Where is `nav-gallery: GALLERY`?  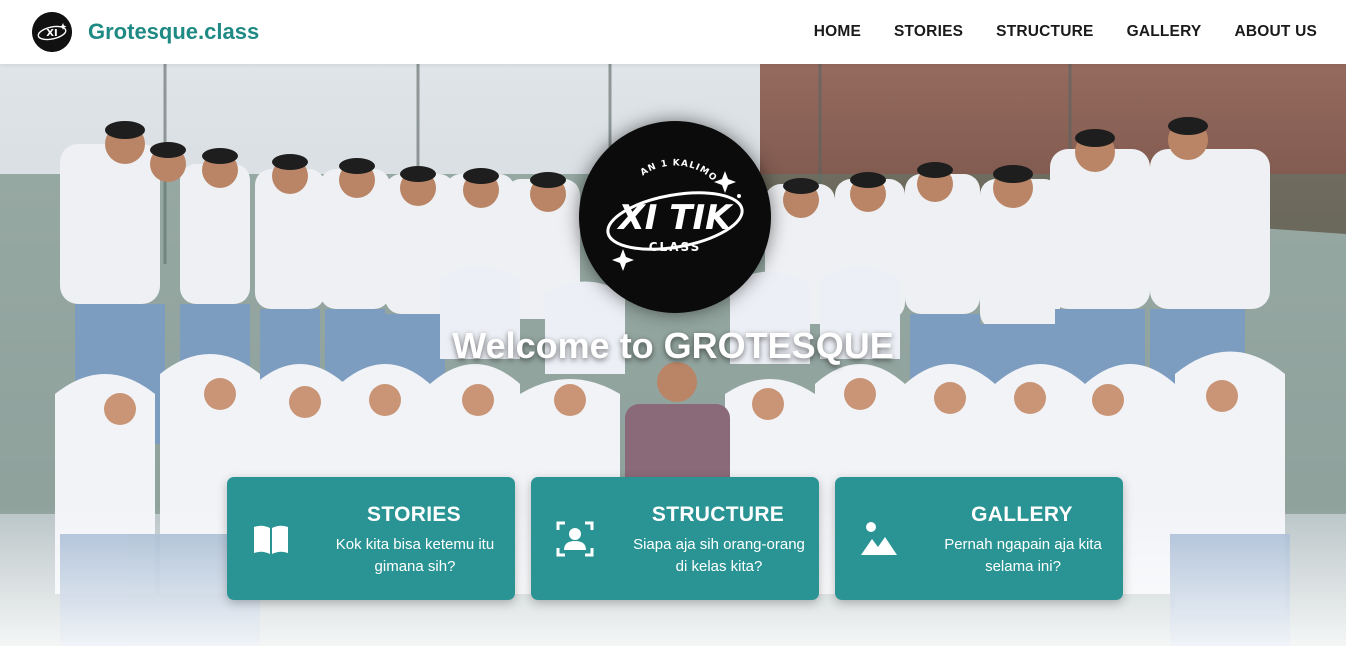
nav-gallery: GALLERY is located at coordinates (1164, 32).